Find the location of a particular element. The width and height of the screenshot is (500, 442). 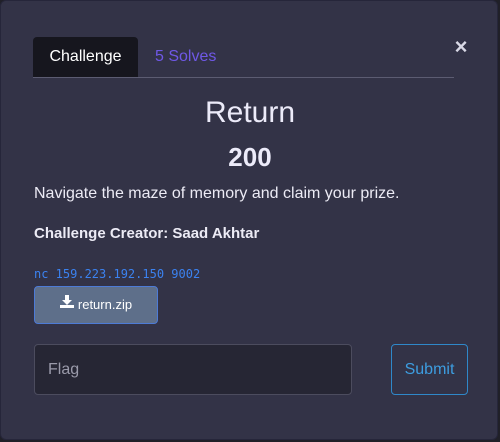

challenge-points: 200 is located at coordinates (250, 157).